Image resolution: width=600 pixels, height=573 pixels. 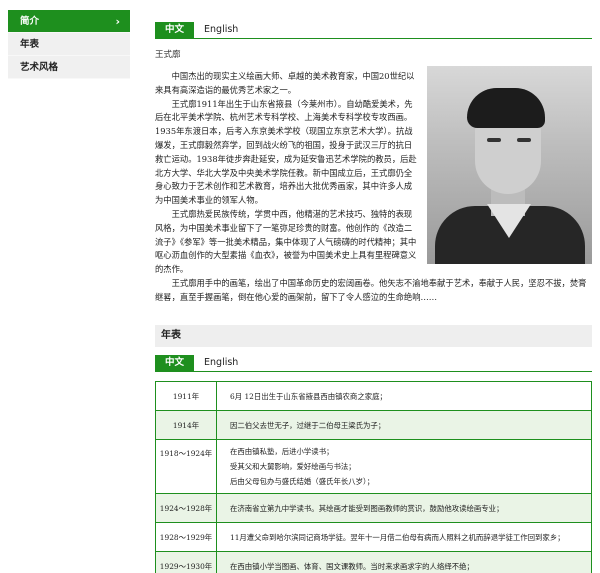 What do you see at coordinates (404, 396) in the screenshot?
I see `event-cell: 6月 12日出生于山东省掖县西由镇农商之家庭；` at bounding box center [404, 396].